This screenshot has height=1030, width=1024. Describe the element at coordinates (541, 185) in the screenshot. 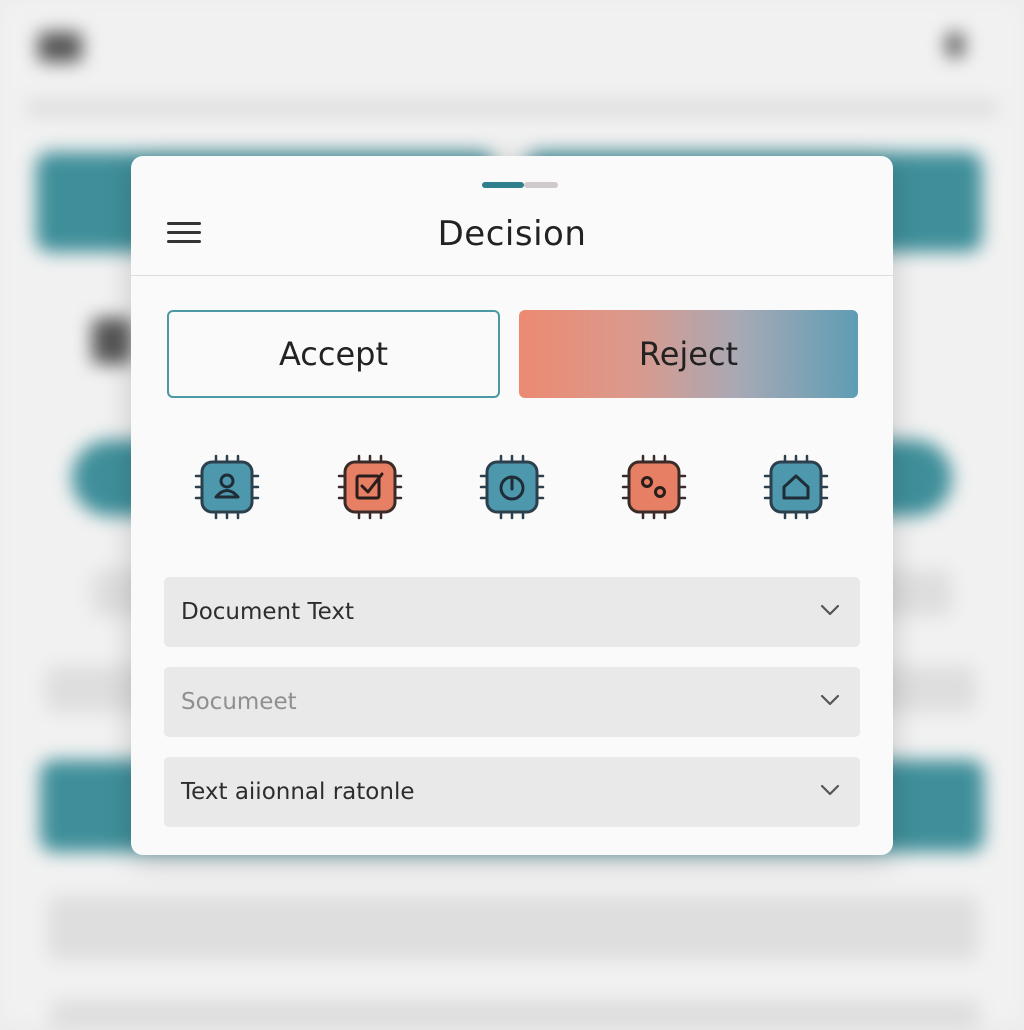

I see `handle-inactive-segment` at that location.